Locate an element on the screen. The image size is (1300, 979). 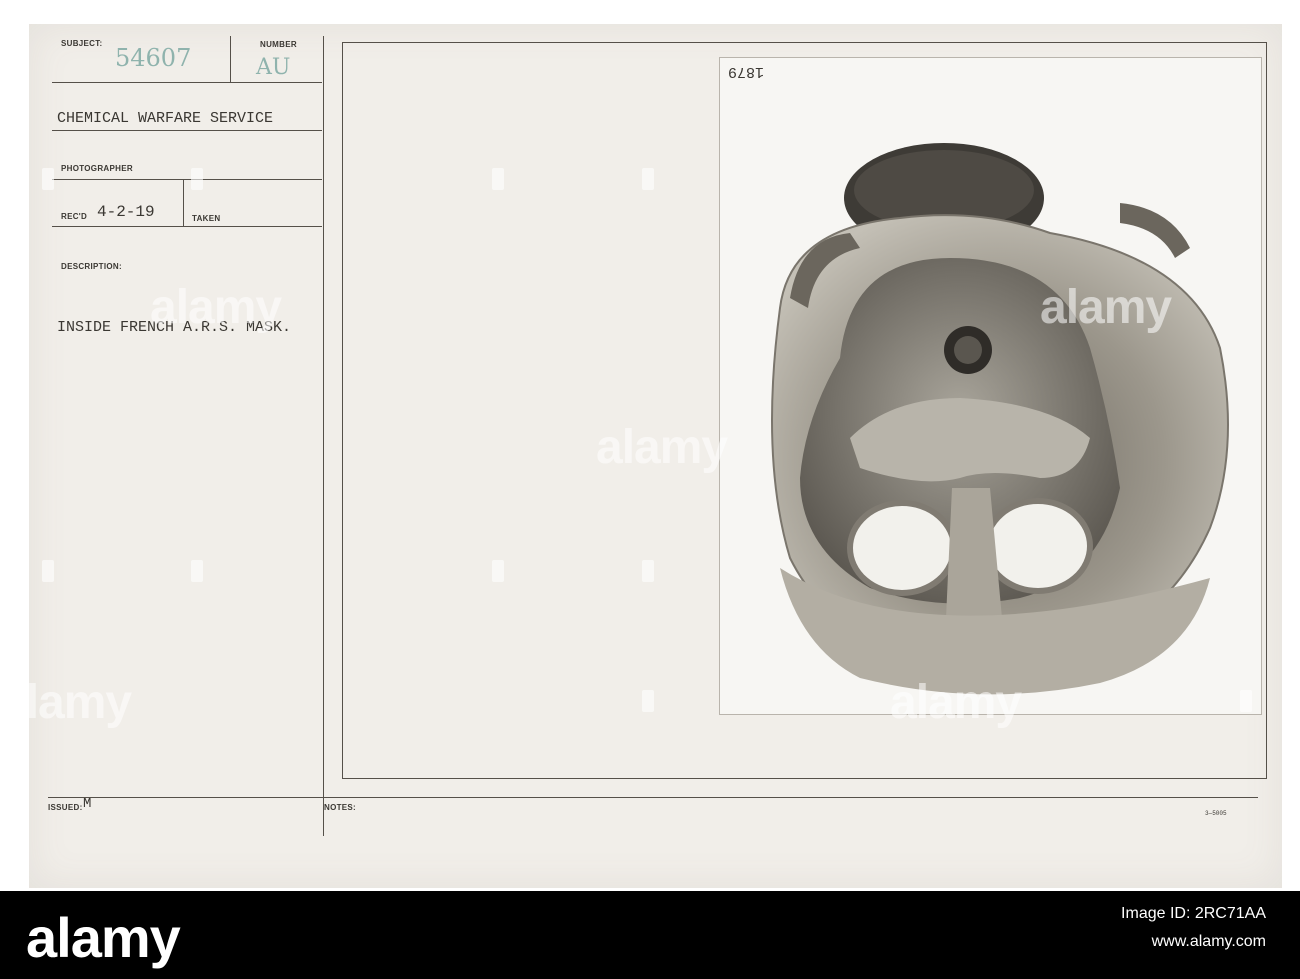
photo-frame-right is located at coordinates (1266, 410).